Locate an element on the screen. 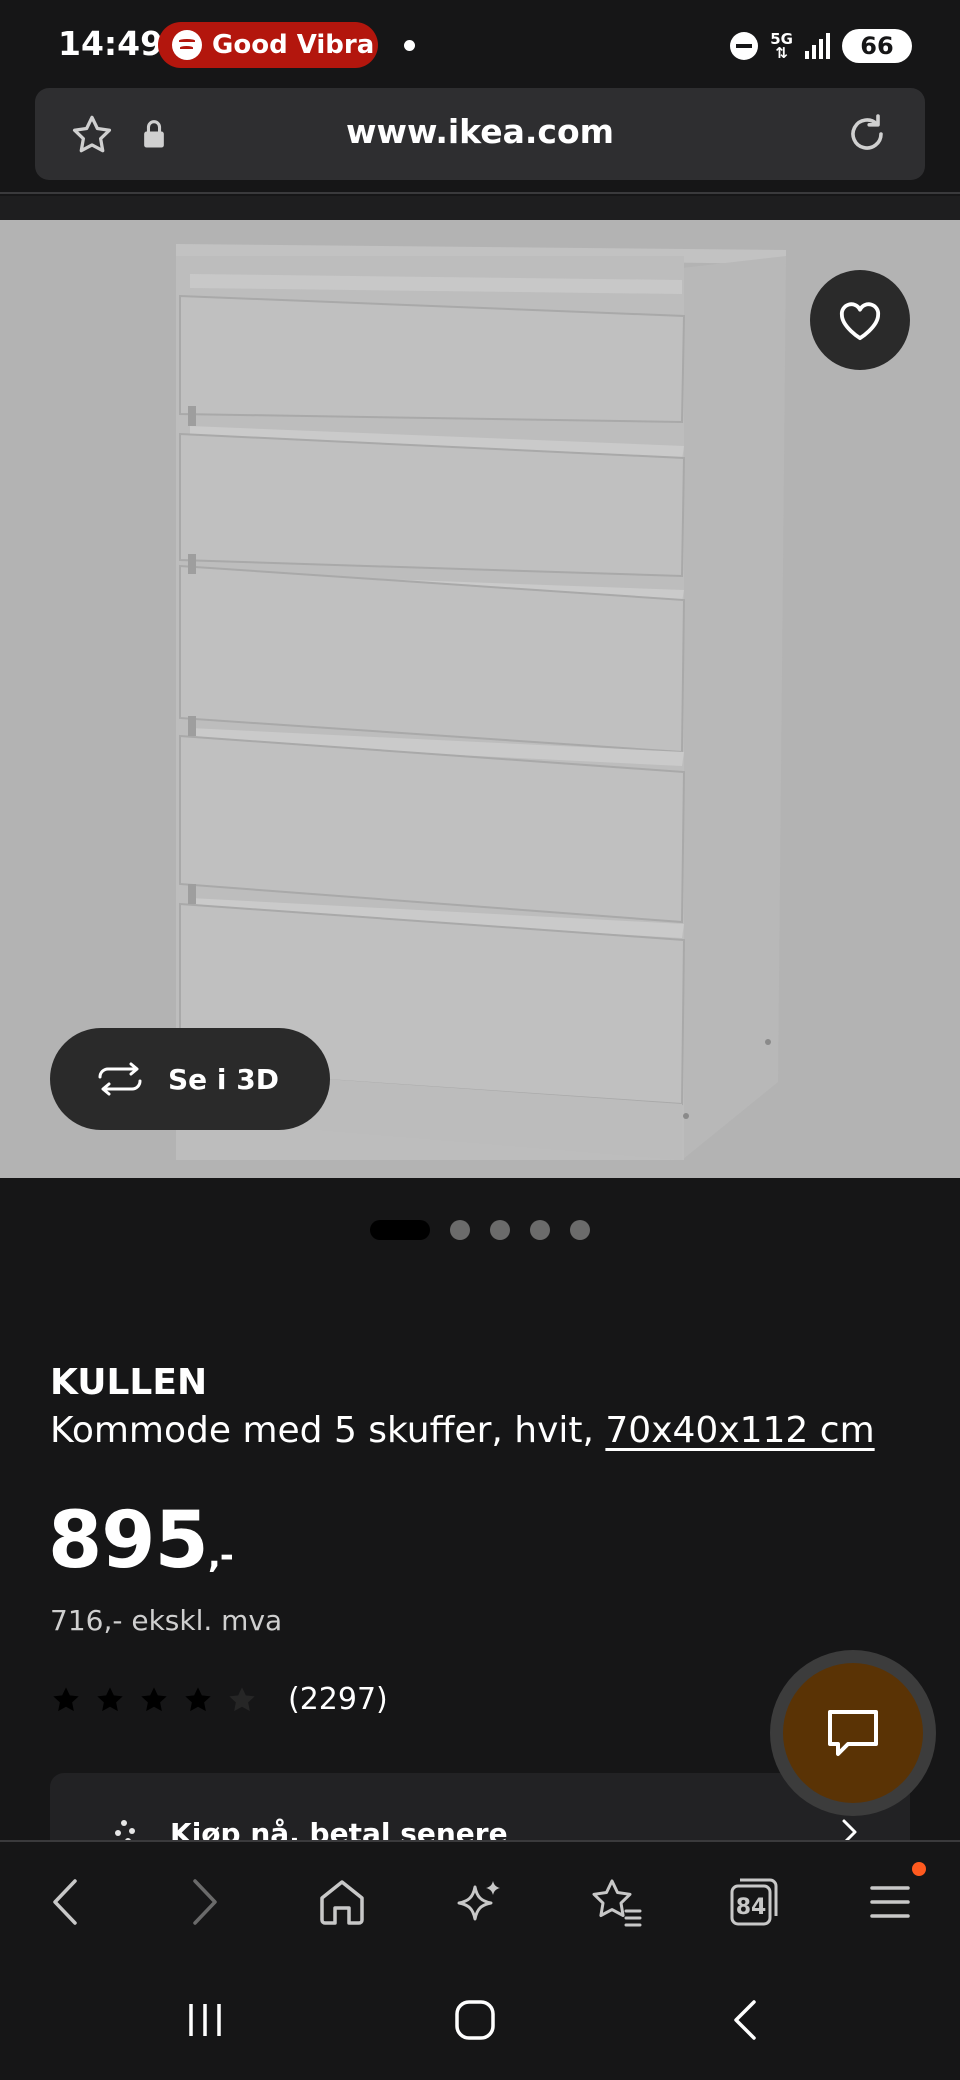 This screenshot has height=2080, width=960. back-icon is located at coordinates (65, 1902).